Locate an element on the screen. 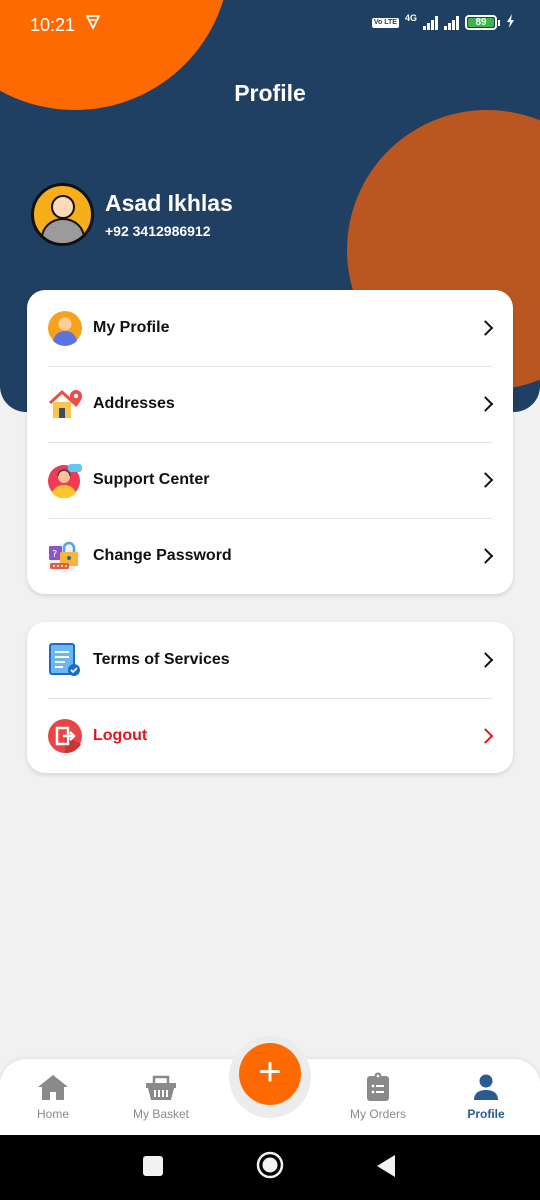 The width and height of the screenshot is (540, 1200). menu-label: Change Password is located at coordinates (162, 555).